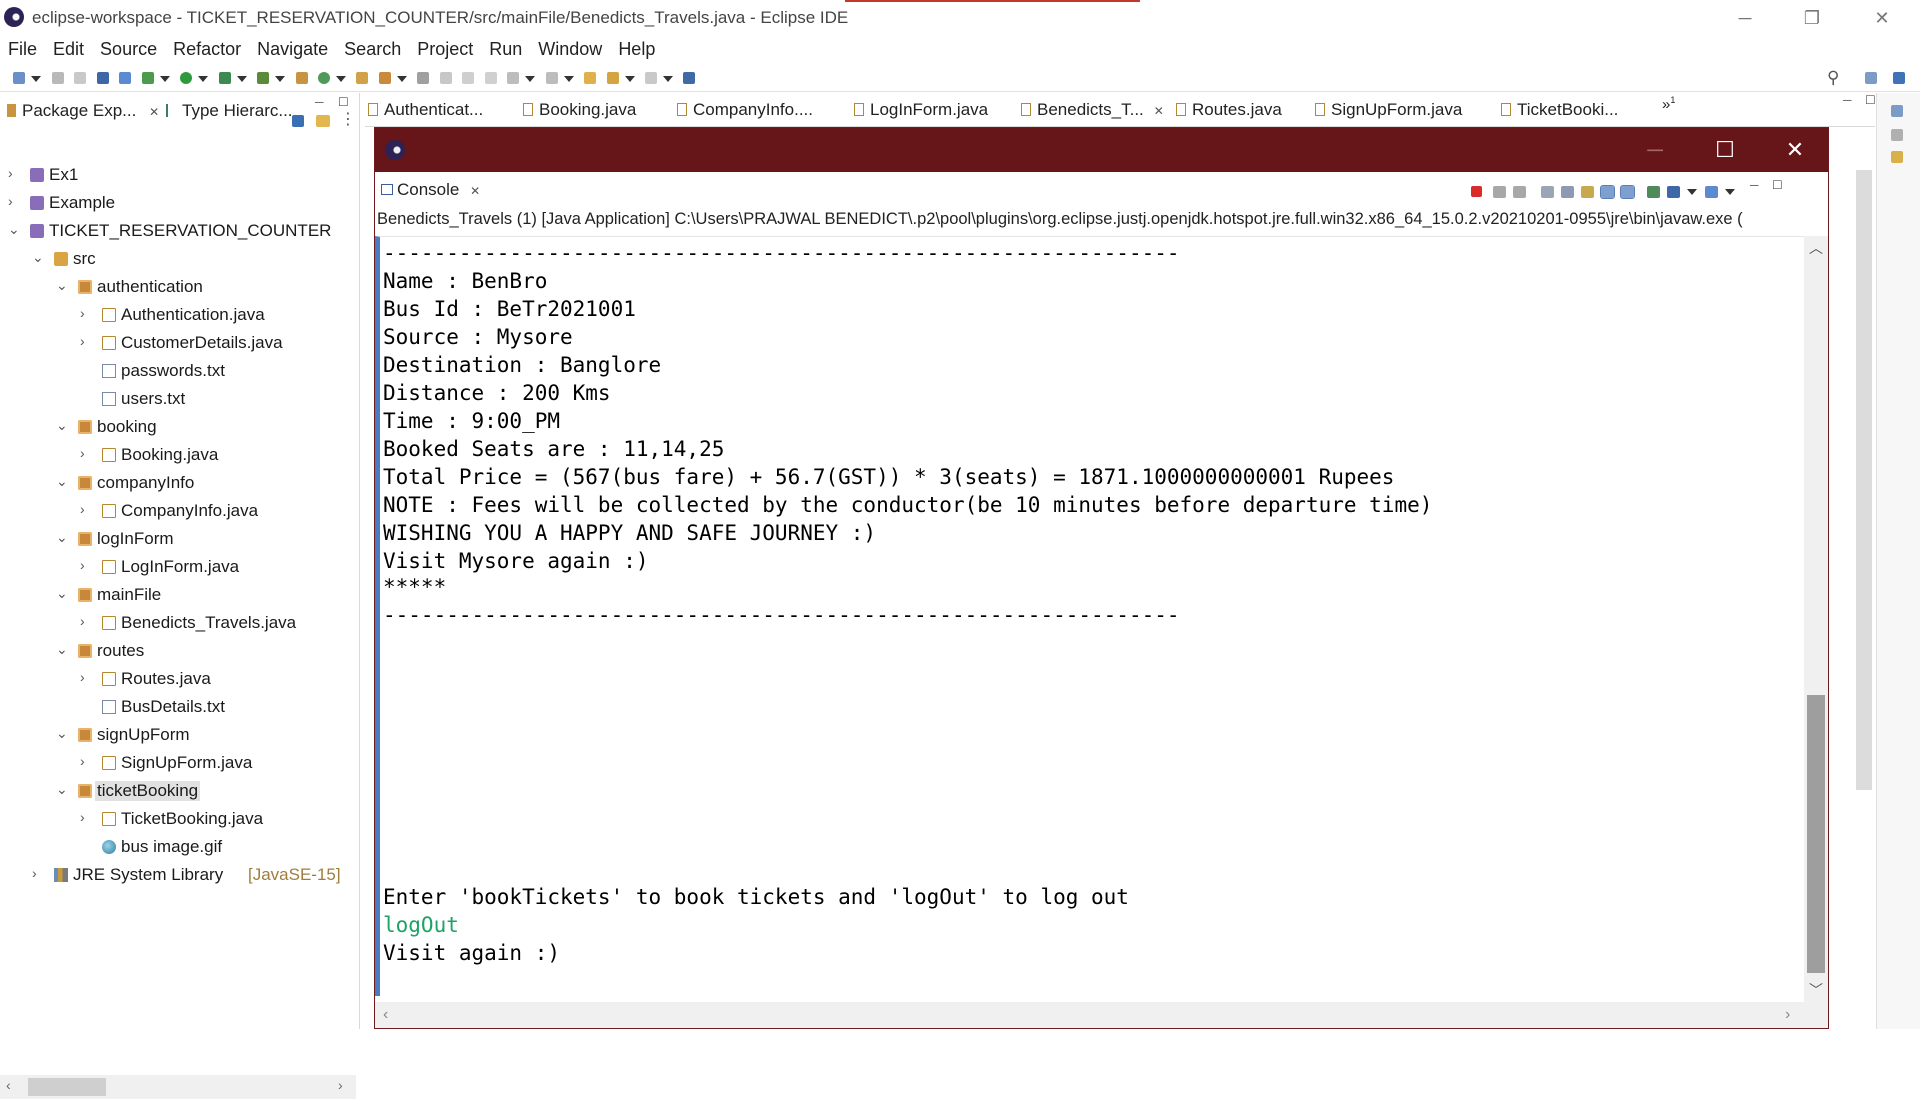 The image size is (1920, 1099). Describe the element at coordinates (1816, 990) in the screenshot. I see `scroll-down-icon: ﹀` at that location.